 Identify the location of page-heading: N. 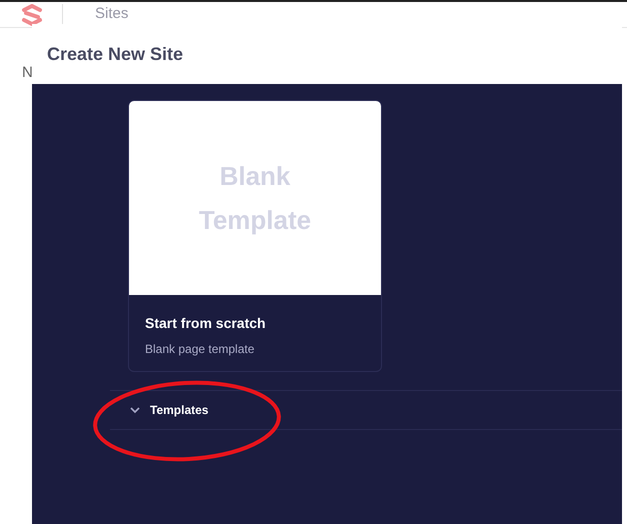
(27, 73).